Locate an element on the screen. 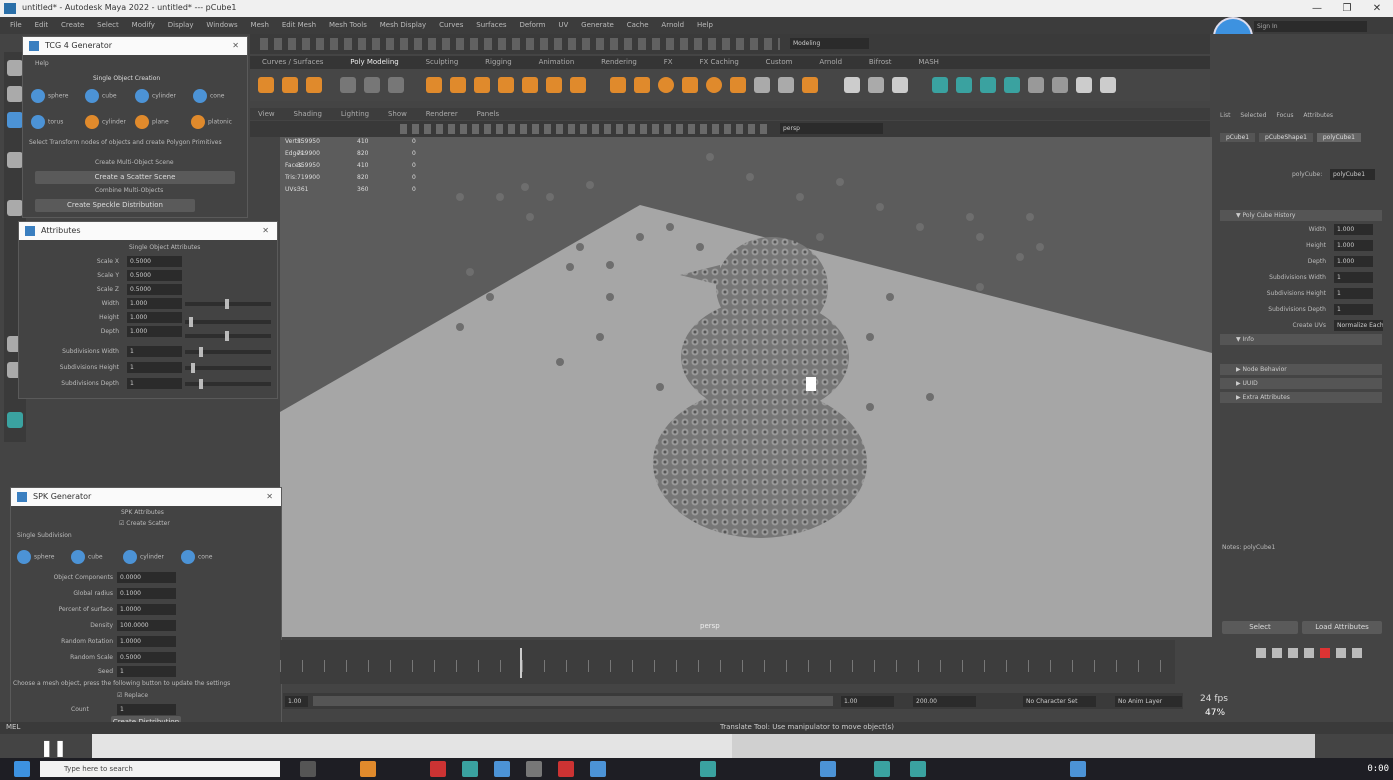 The height and width of the screenshot is (780, 1393). extract-icon is located at coordinates (482, 85).